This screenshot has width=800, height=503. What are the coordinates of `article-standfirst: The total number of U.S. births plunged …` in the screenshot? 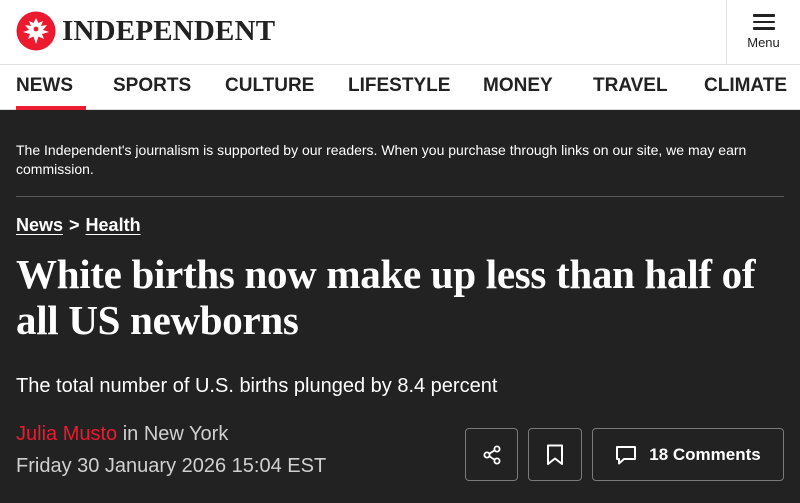 It's located at (257, 386).